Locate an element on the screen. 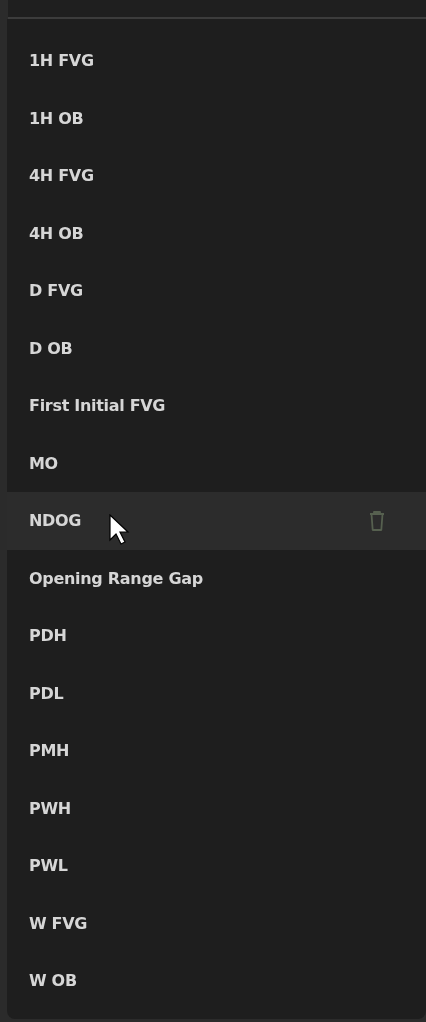  menu-item: PDL is located at coordinates (216, 693).